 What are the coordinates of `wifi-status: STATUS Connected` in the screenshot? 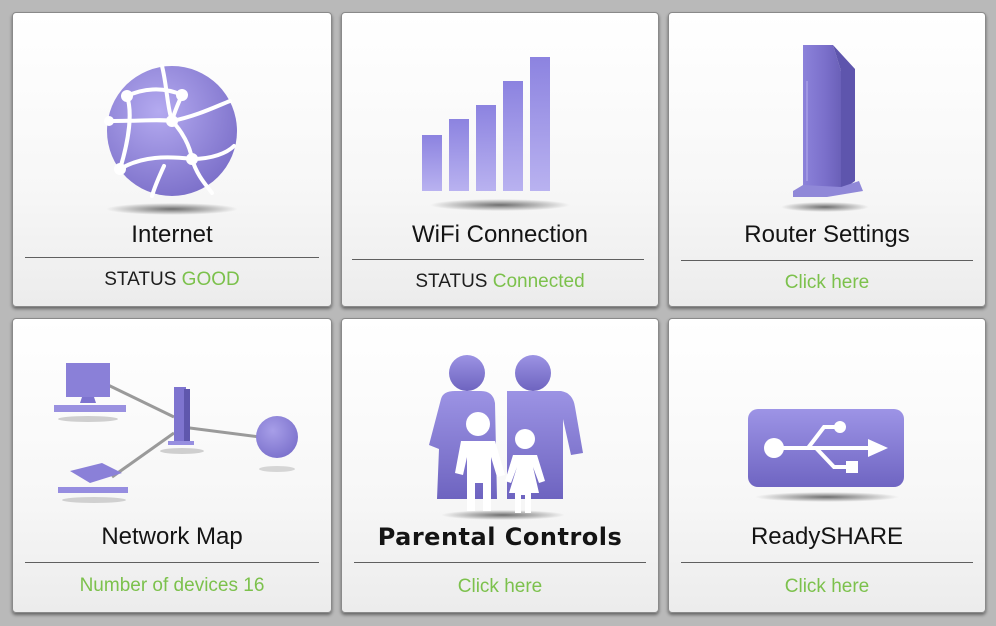 It's located at (500, 282).